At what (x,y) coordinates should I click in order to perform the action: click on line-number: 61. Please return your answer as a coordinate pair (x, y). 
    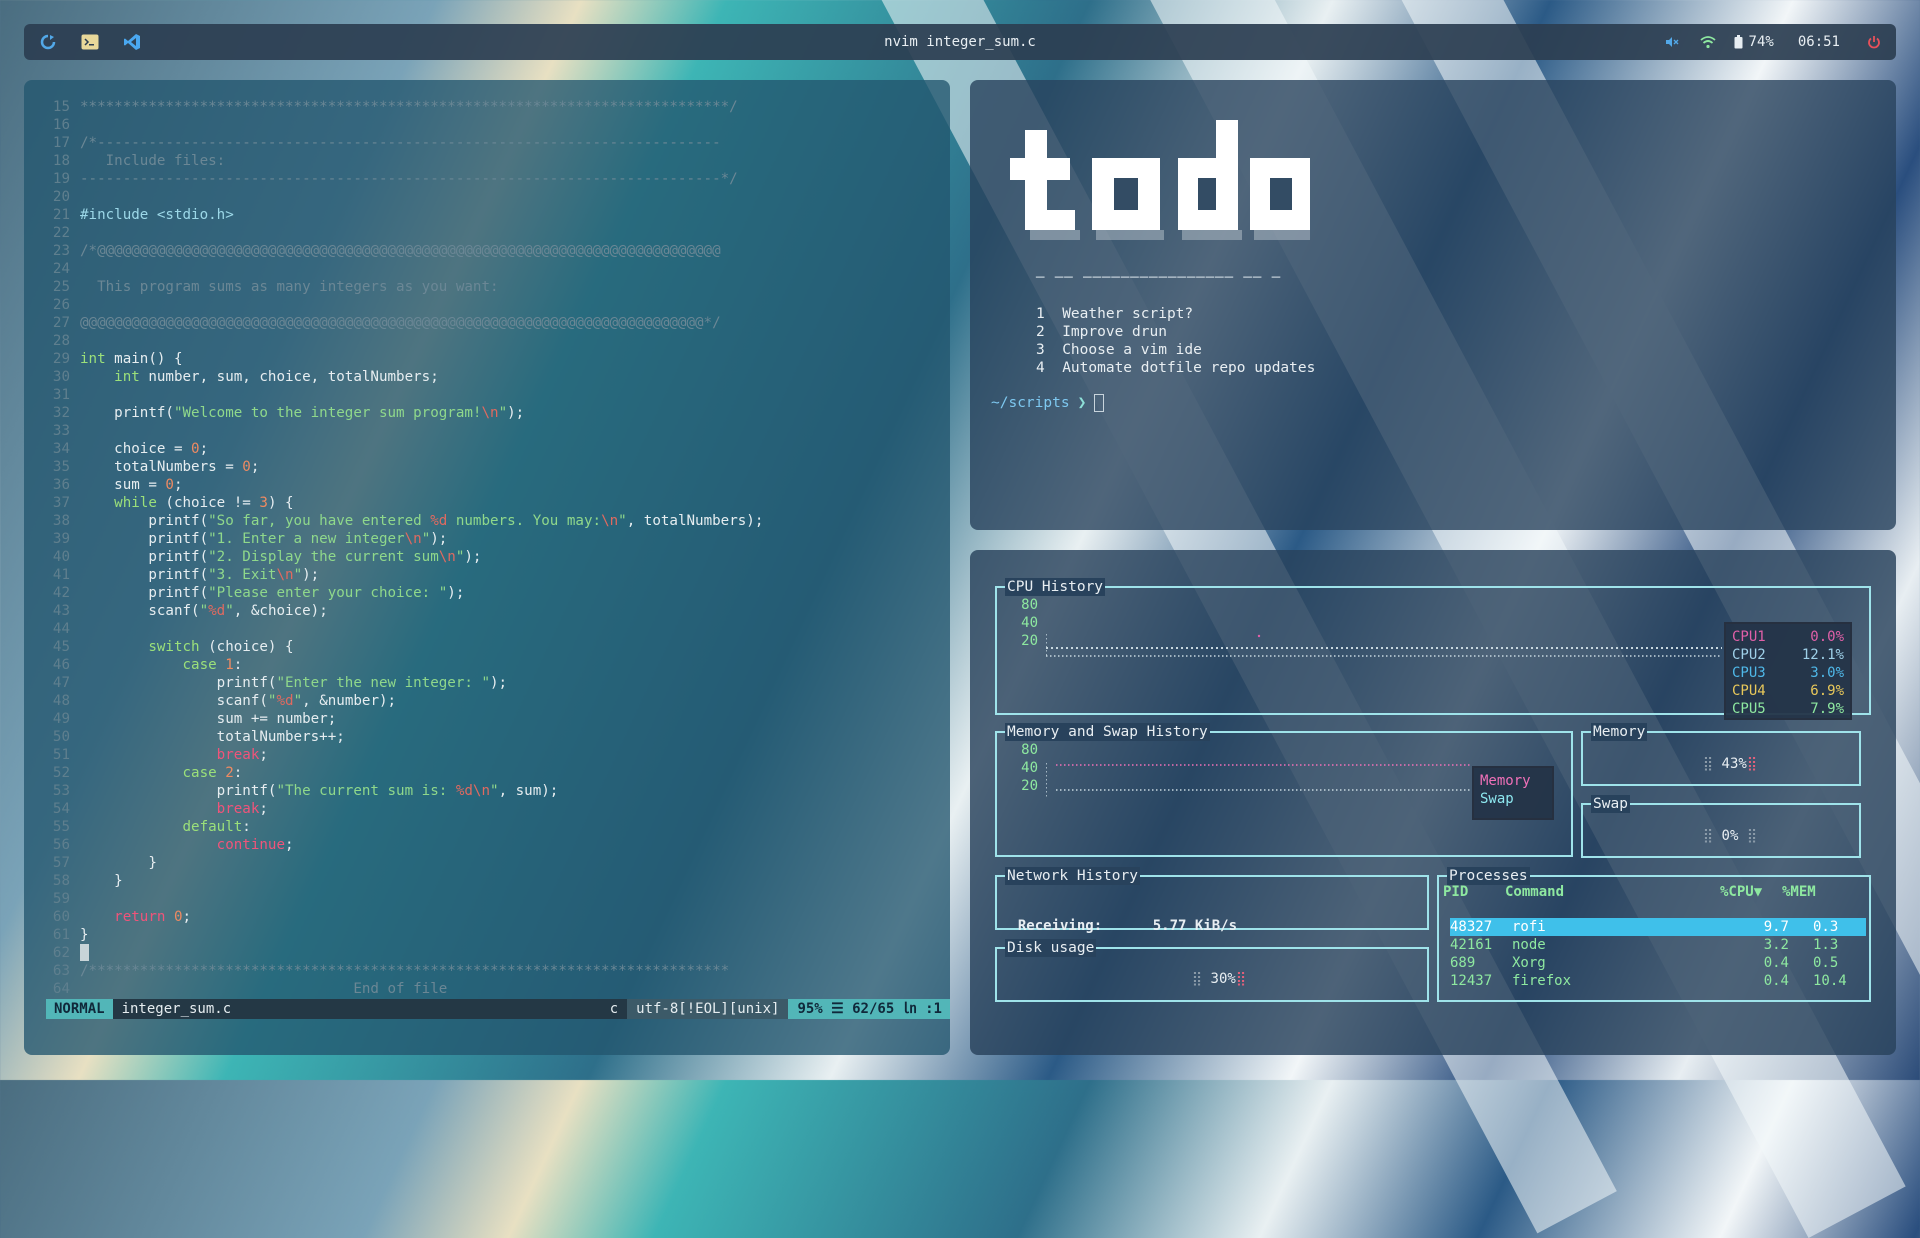
    Looking at the image, I should click on (61, 935).